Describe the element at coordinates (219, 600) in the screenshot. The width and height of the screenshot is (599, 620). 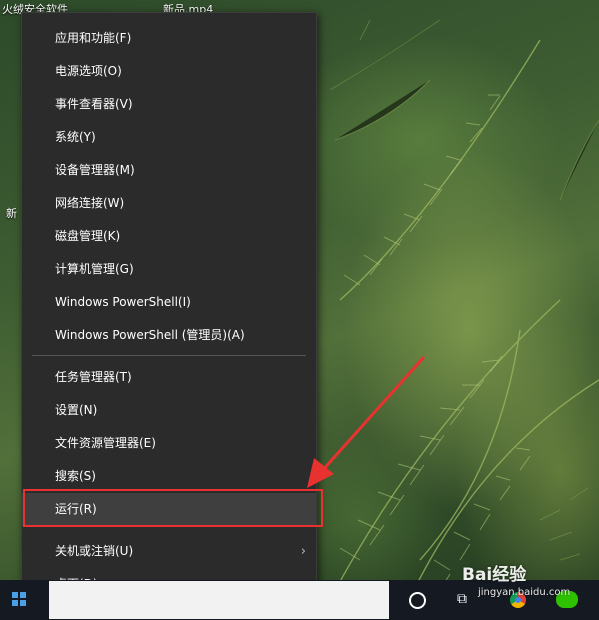
I see `taskbar-search-box` at that location.